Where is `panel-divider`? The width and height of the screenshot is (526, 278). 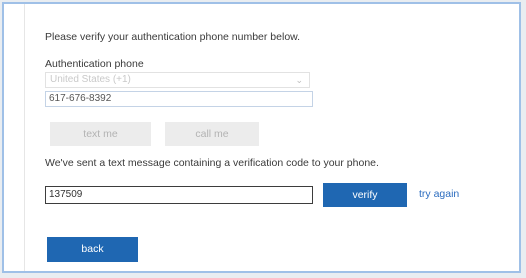
panel-divider is located at coordinates (24, 137).